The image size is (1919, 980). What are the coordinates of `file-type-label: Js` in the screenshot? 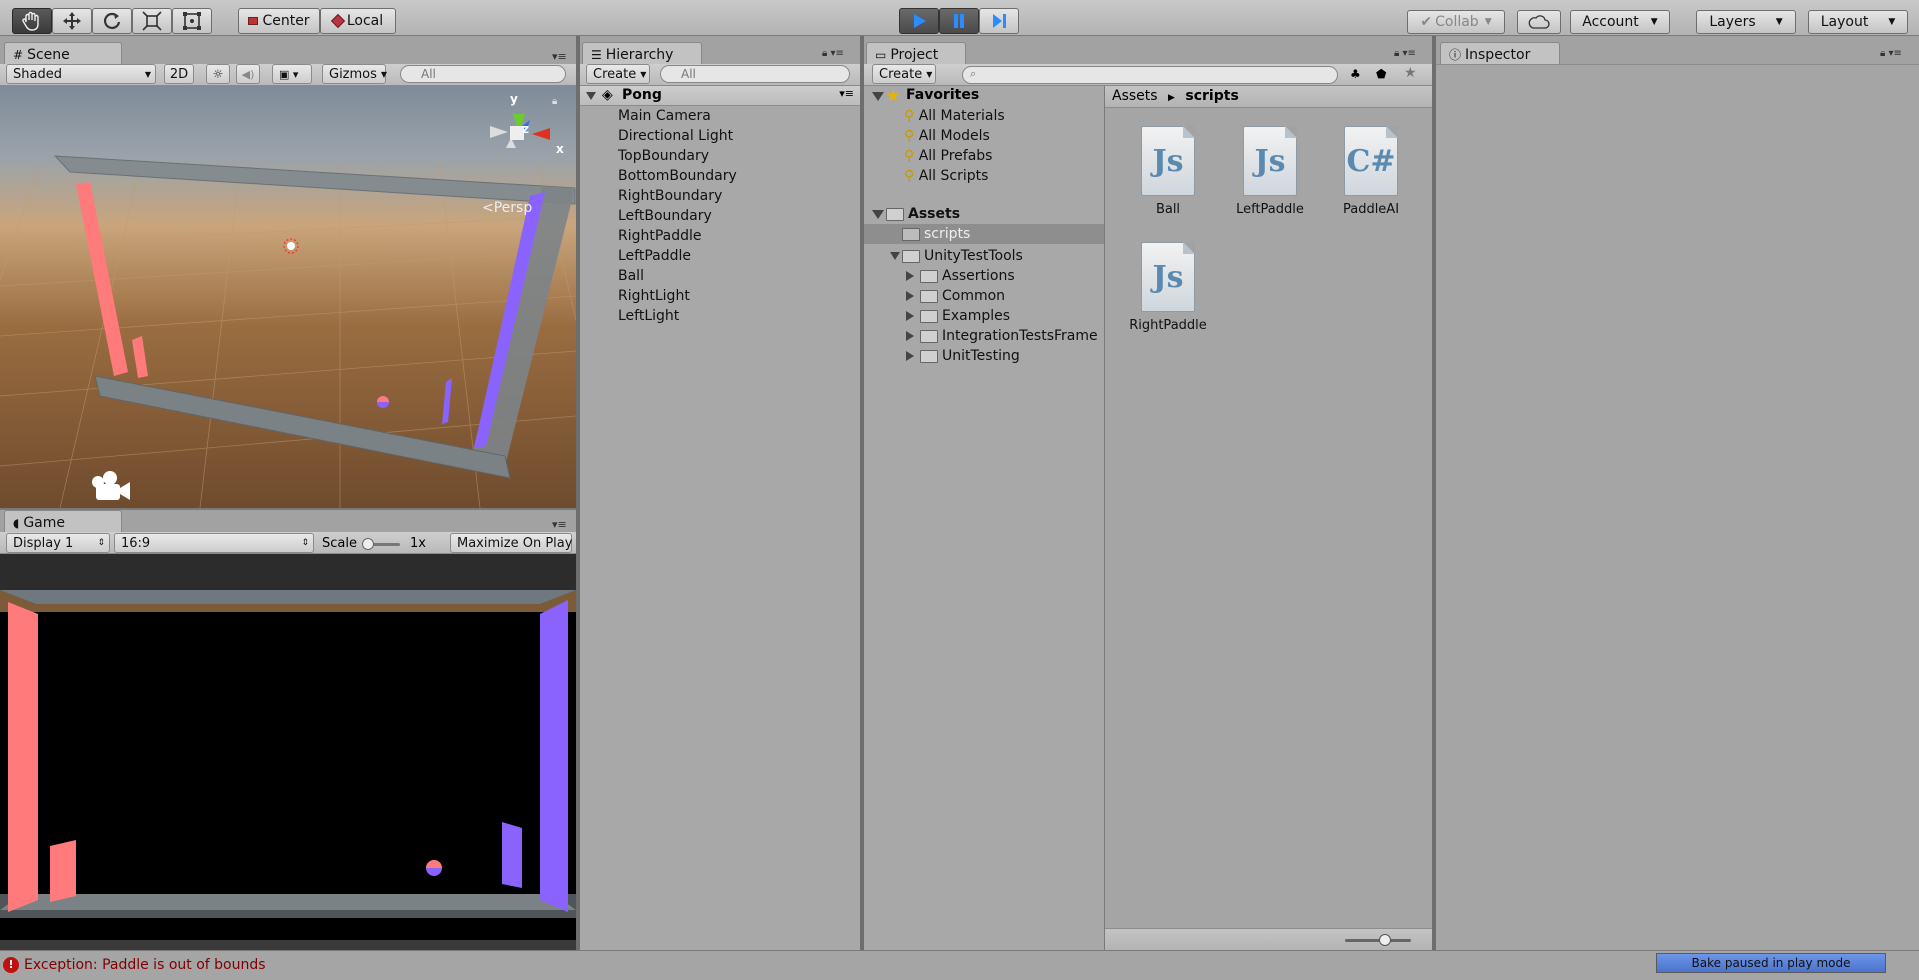 It's located at (1168, 277).